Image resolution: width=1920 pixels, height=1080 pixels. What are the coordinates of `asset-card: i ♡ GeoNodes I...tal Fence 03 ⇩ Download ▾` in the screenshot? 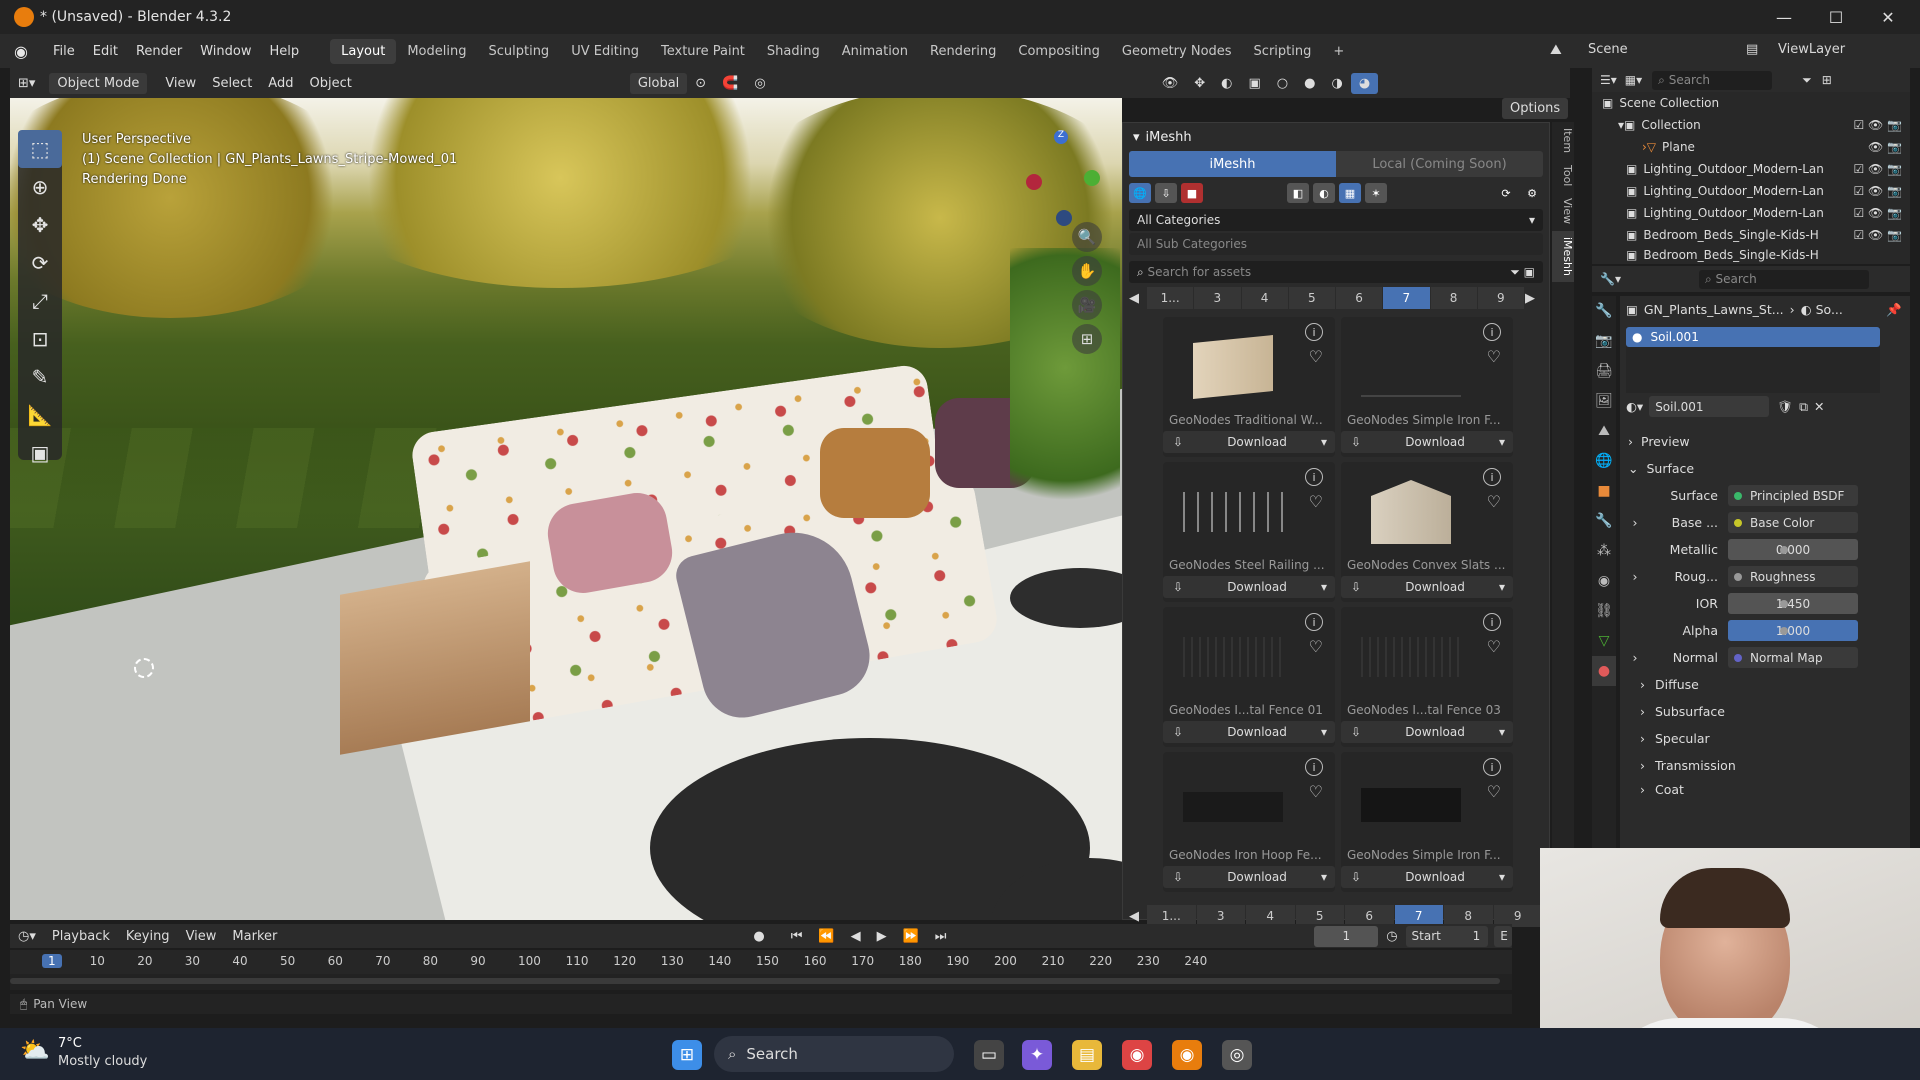 It's located at (1427, 677).